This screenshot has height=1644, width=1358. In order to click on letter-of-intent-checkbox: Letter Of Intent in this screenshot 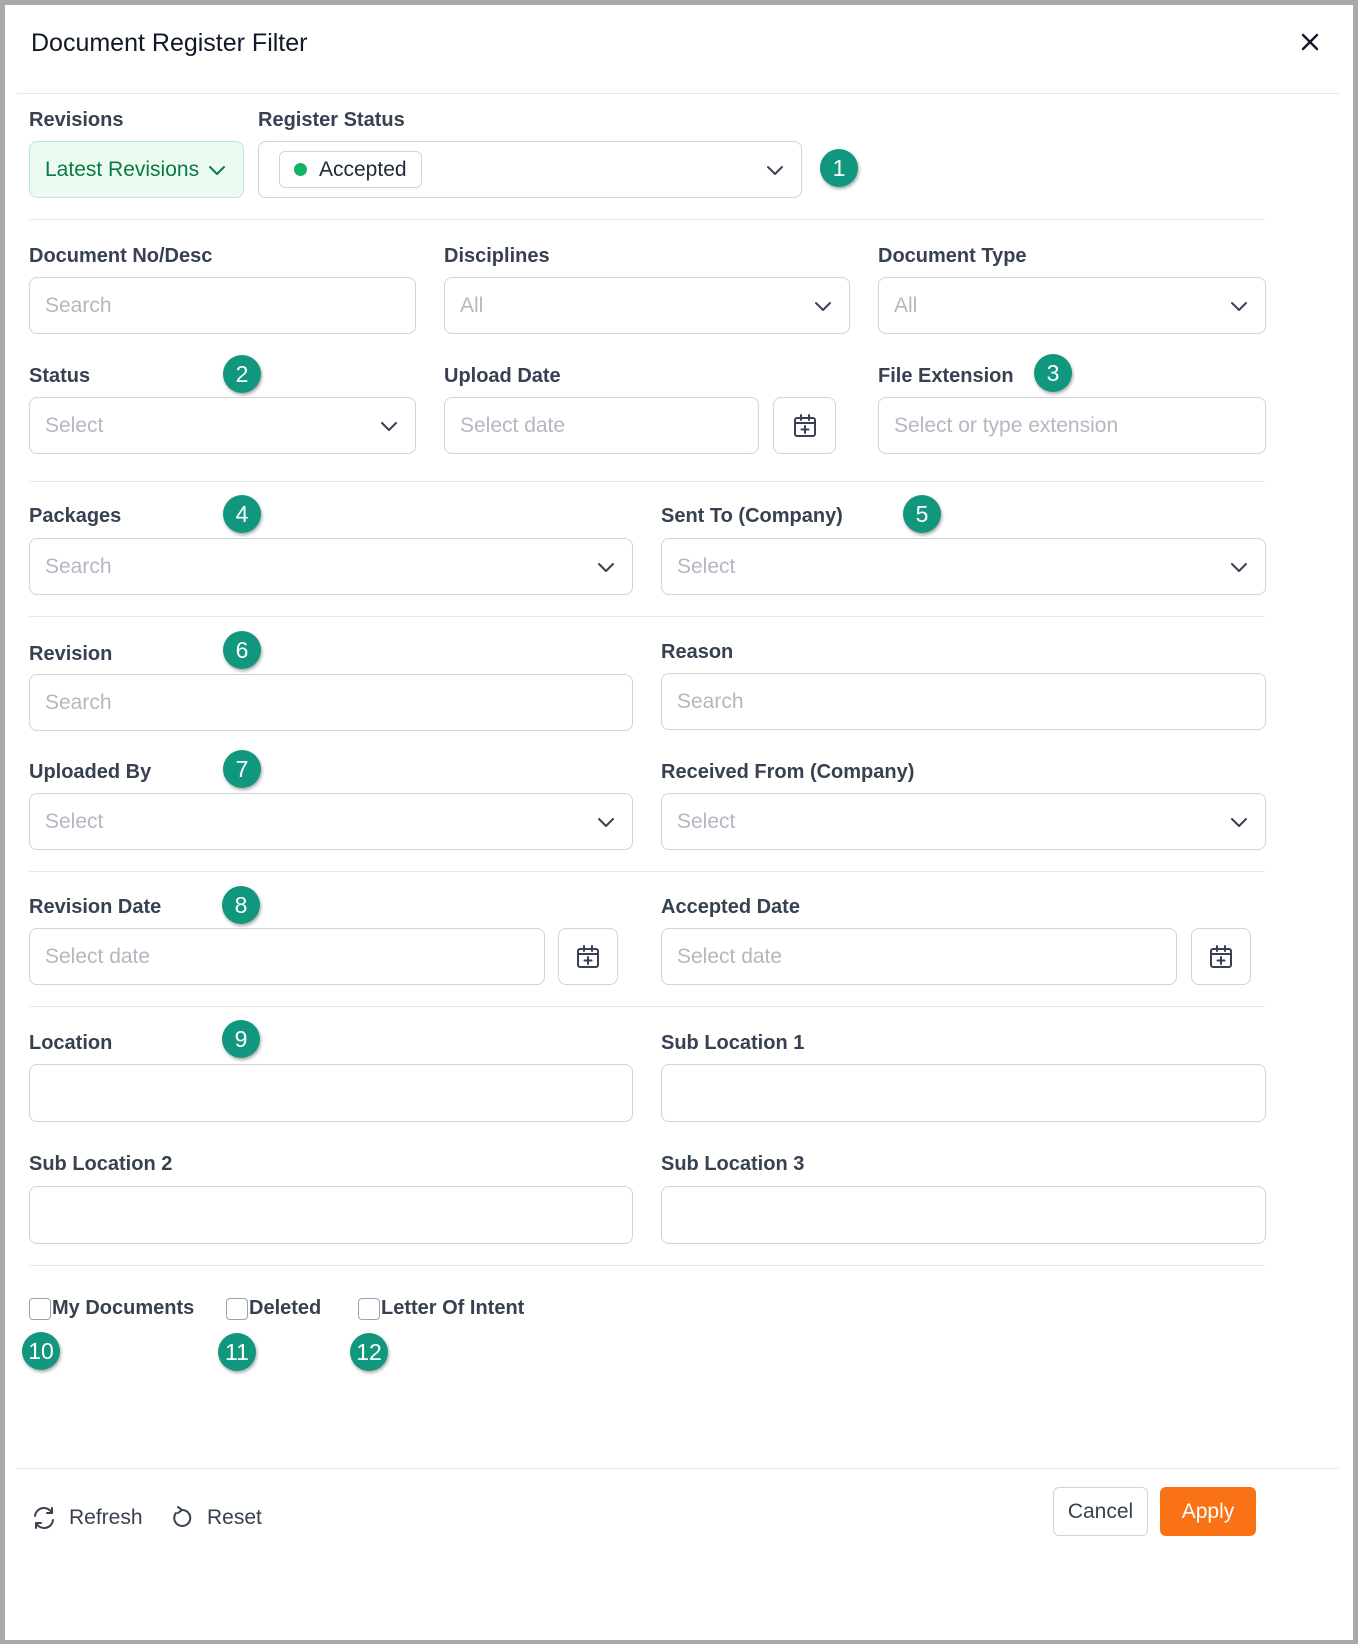, I will do `click(441, 1308)`.